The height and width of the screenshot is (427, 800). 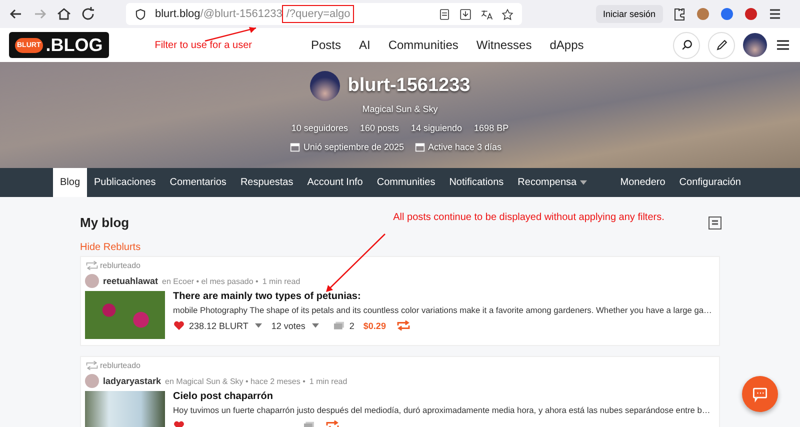 I want to click on nav-link: Posts, so click(x=325, y=45).